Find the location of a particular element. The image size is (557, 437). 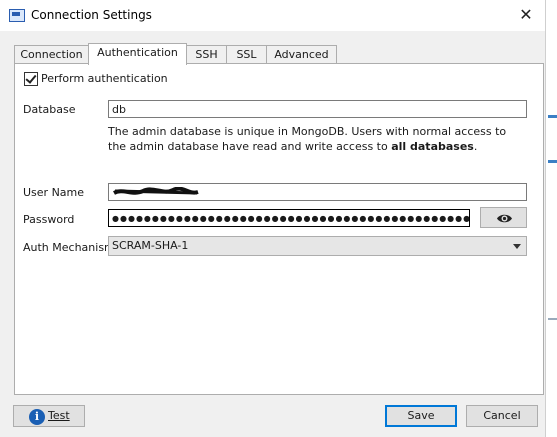

tab-authentication: Authentication is located at coordinates (137, 54).